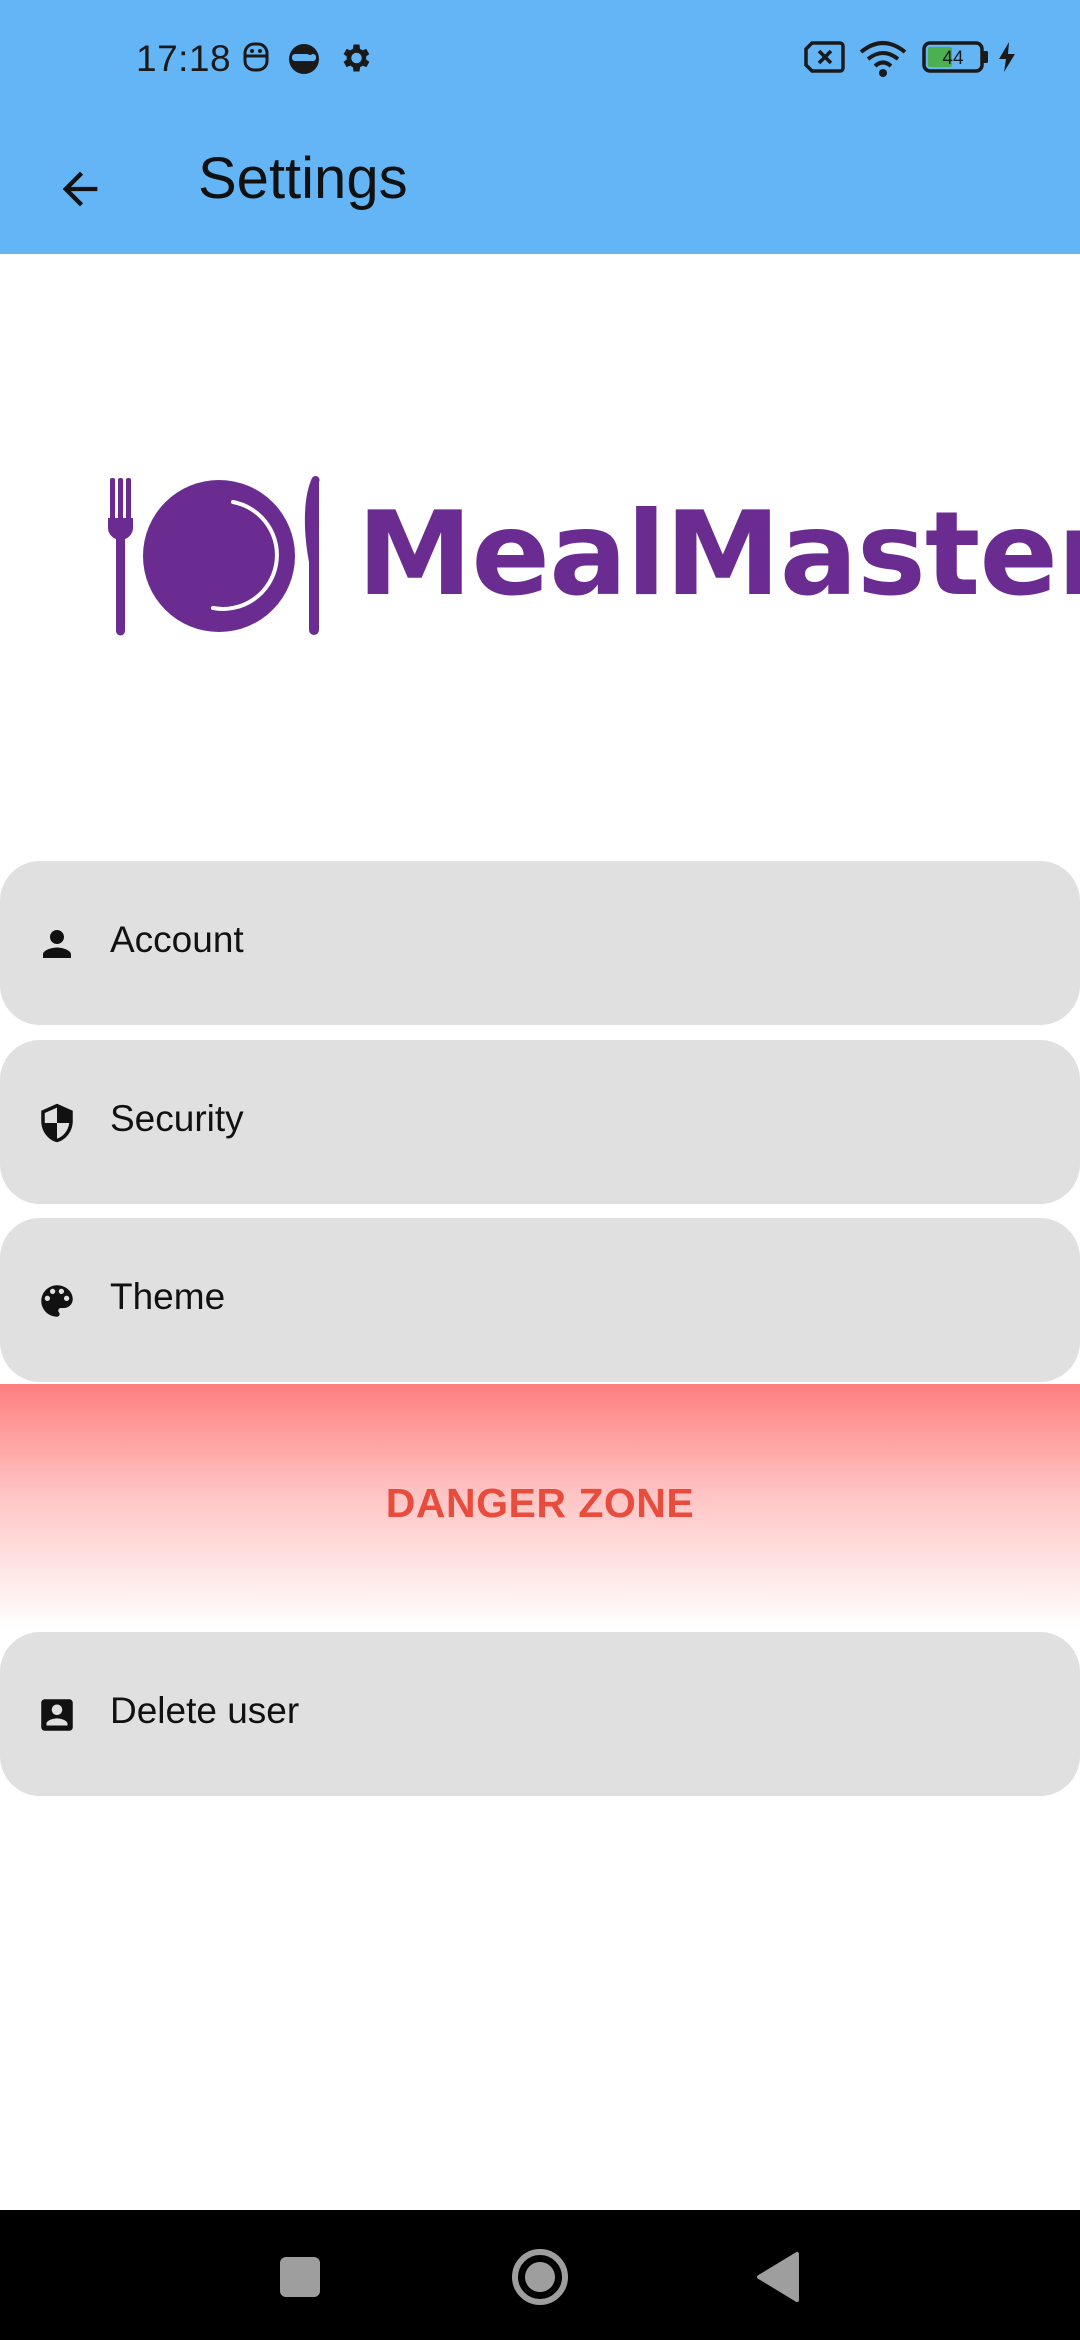 The width and height of the screenshot is (1080, 2340). What do you see at coordinates (214, 555) in the screenshot?
I see `plate-fork-knife-icon` at bounding box center [214, 555].